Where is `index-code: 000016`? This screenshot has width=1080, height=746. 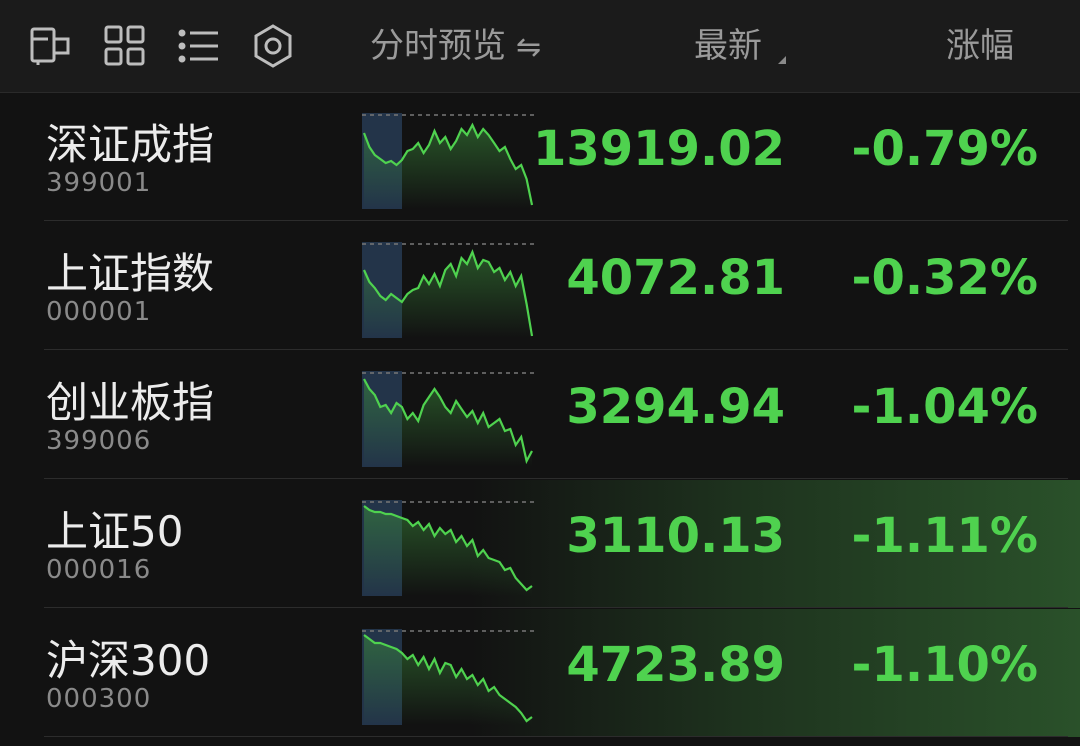
index-code: 000016 is located at coordinates (99, 570).